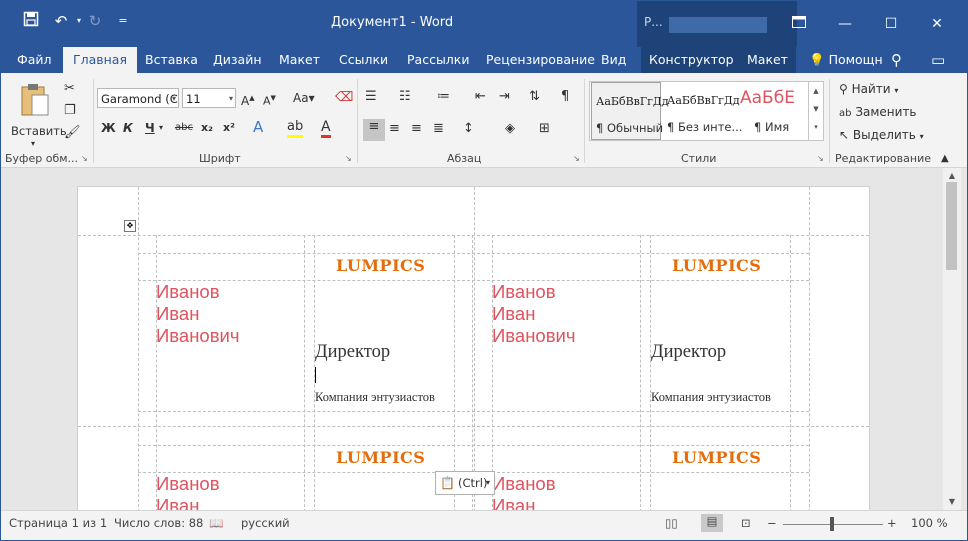 Image resolution: width=968 pixels, height=541 pixels. What do you see at coordinates (258, 127) in the screenshot?
I see `text-effects-icon: A` at bounding box center [258, 127].